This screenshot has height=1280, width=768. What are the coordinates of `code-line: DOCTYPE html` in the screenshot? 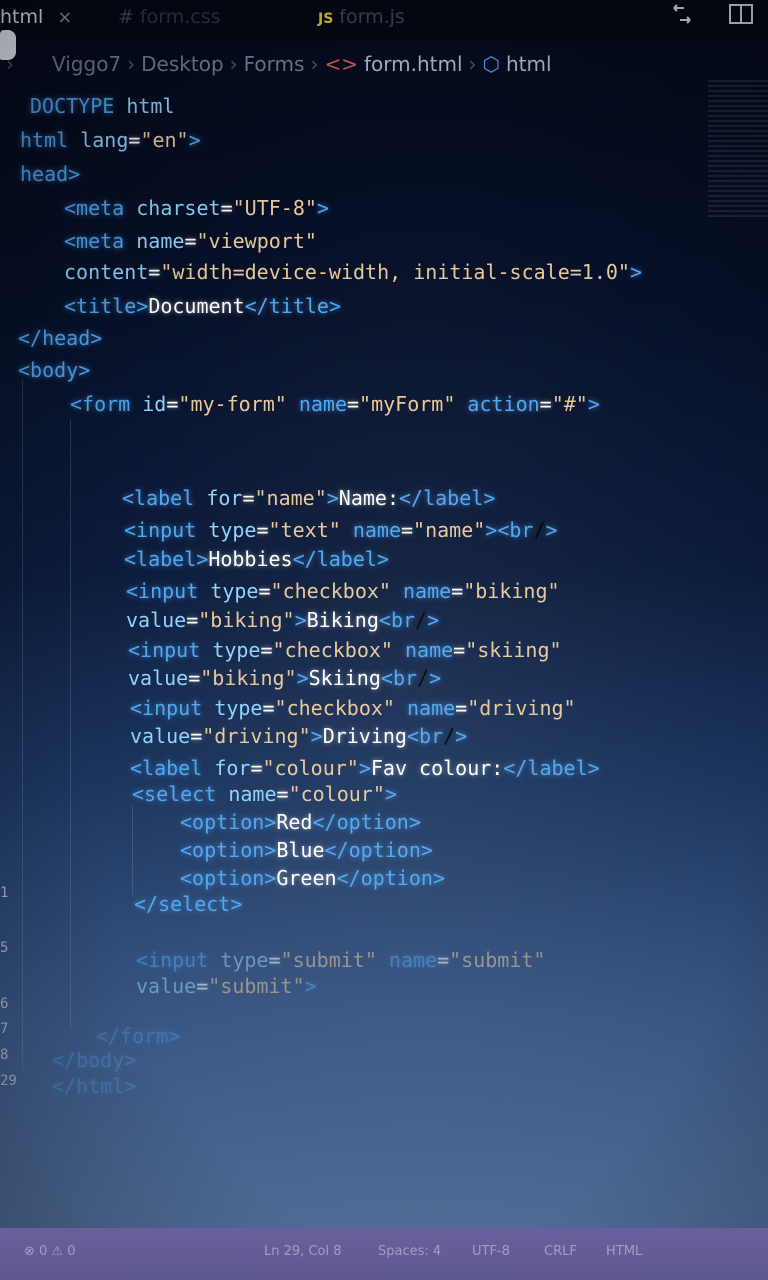 It's located at (102, 106).